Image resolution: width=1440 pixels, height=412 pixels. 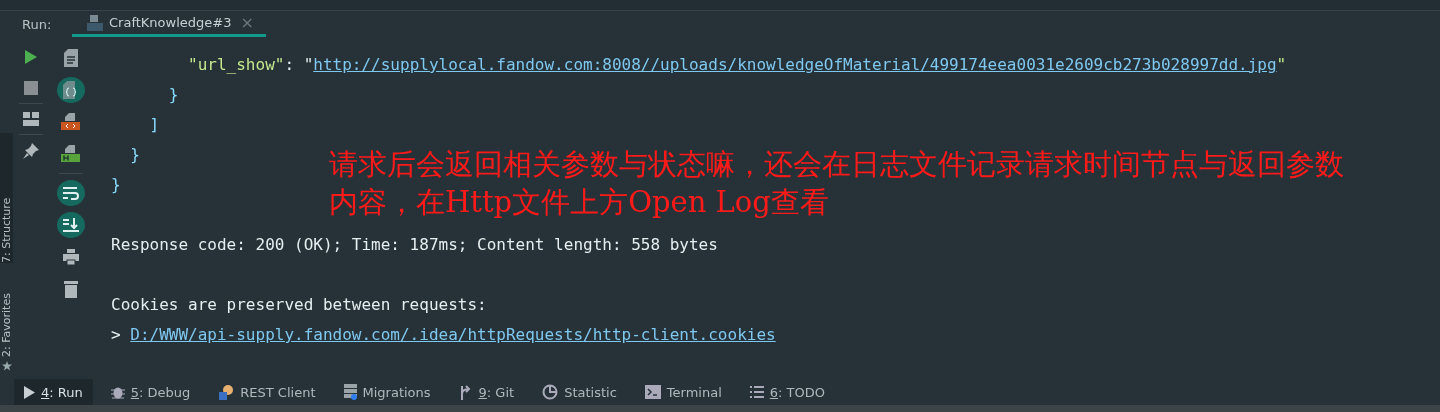 What do you see at coordinates (579, 392) in the screenshot?
I see `tool-window-button: Statistic` at bounding box center [579, 392].